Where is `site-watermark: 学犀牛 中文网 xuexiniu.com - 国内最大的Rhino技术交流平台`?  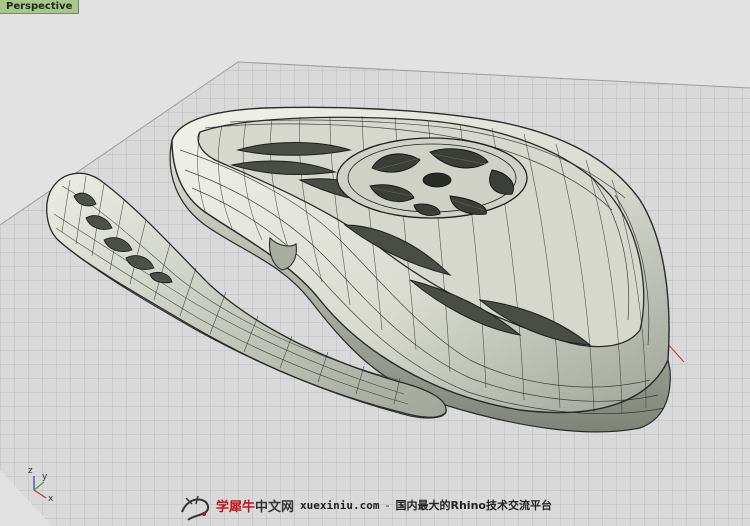 site-watermark: 学犀牛 中文网 xuexiniu.com - 国内最大的Rhino技术交流平台 is located at coordinates (364, 505).